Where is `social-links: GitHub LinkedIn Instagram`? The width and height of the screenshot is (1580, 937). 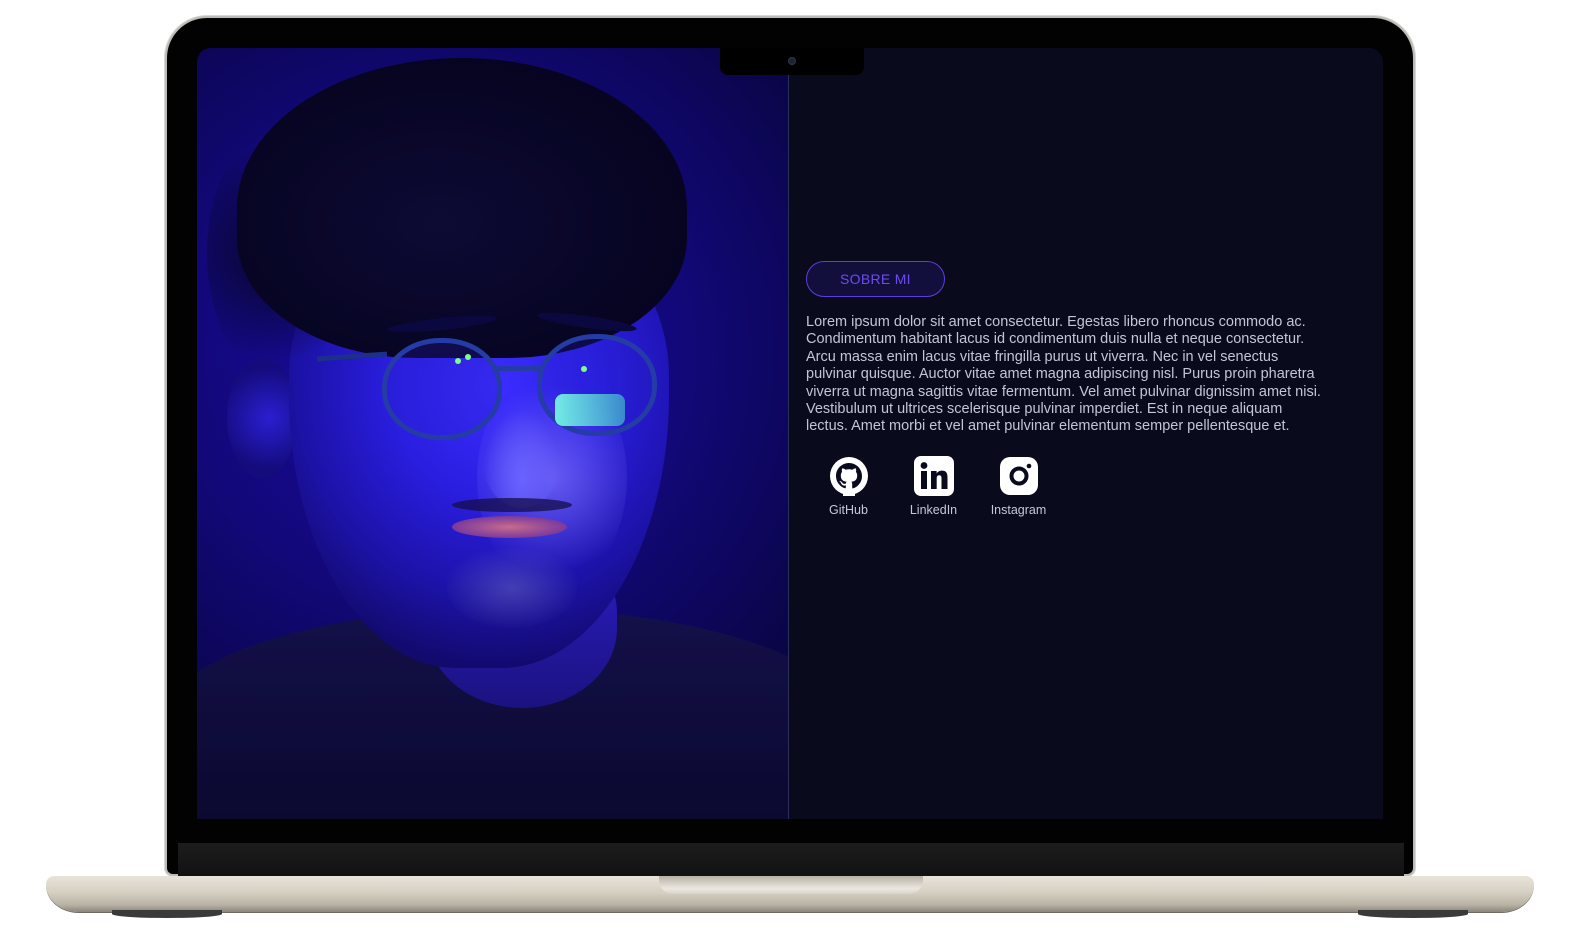
social-links: GitHub LinkedIn Instagram is located at coordinates (1066, 486).